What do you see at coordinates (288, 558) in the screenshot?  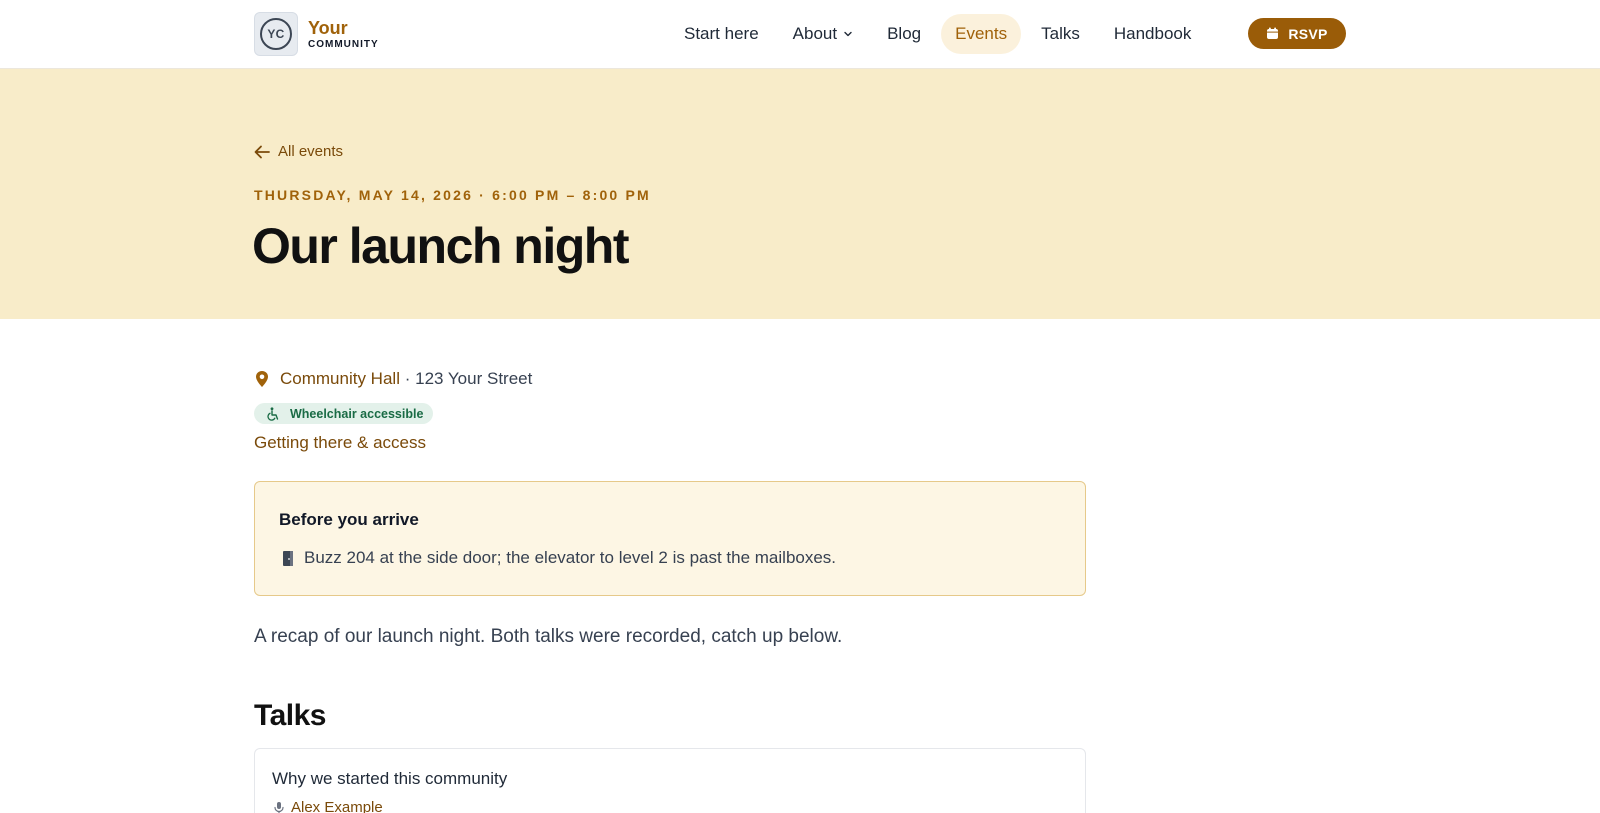 I see `door-icon` at bounding box center [288, 558].